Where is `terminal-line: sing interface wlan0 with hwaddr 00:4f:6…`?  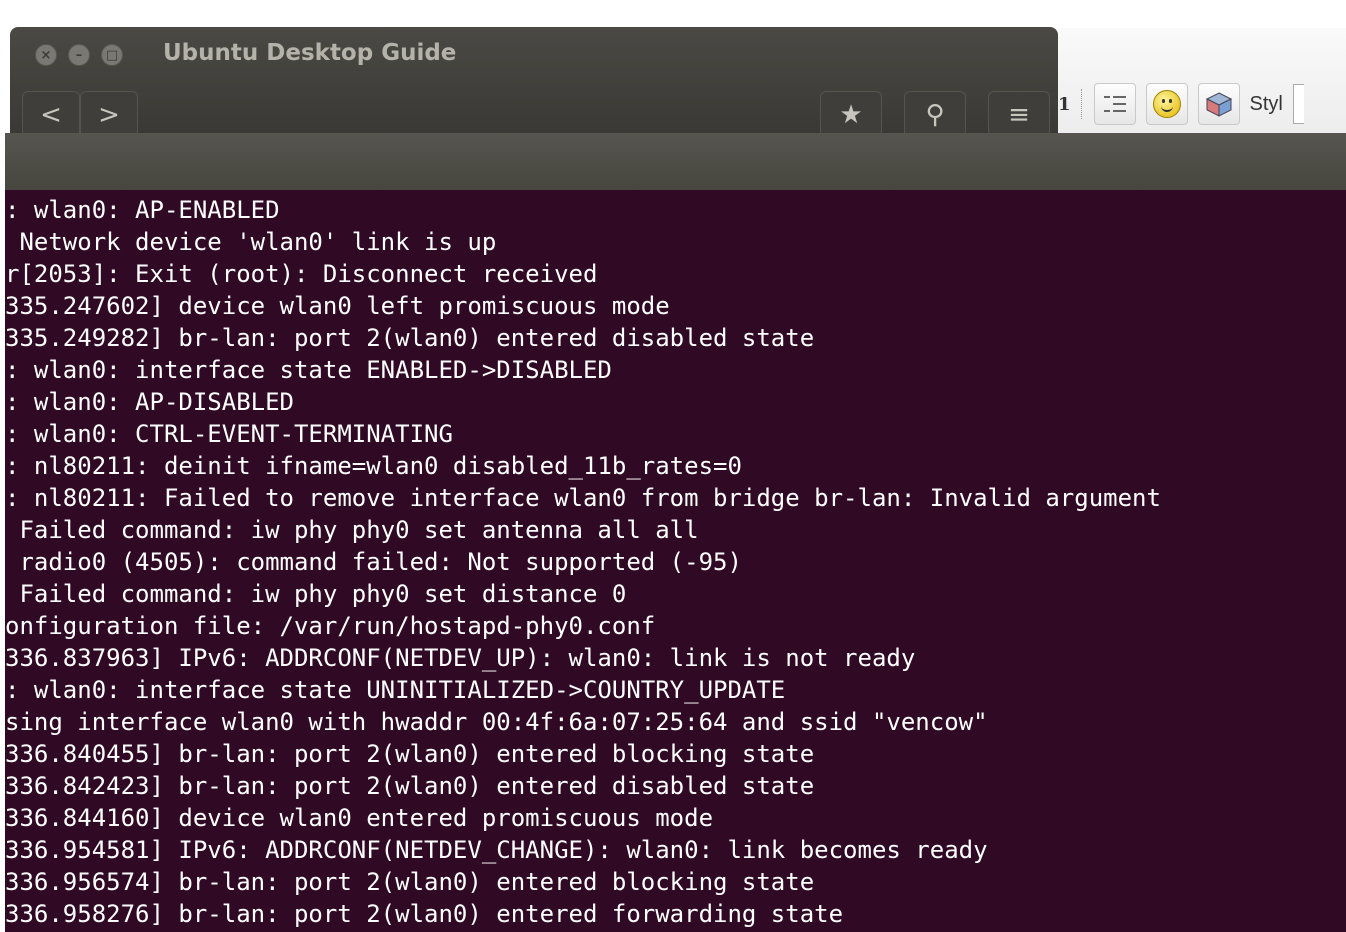
terminal-line: sing interface wlan0 with hwaddr 00:4f:6… is located at coordinates (496, 722).